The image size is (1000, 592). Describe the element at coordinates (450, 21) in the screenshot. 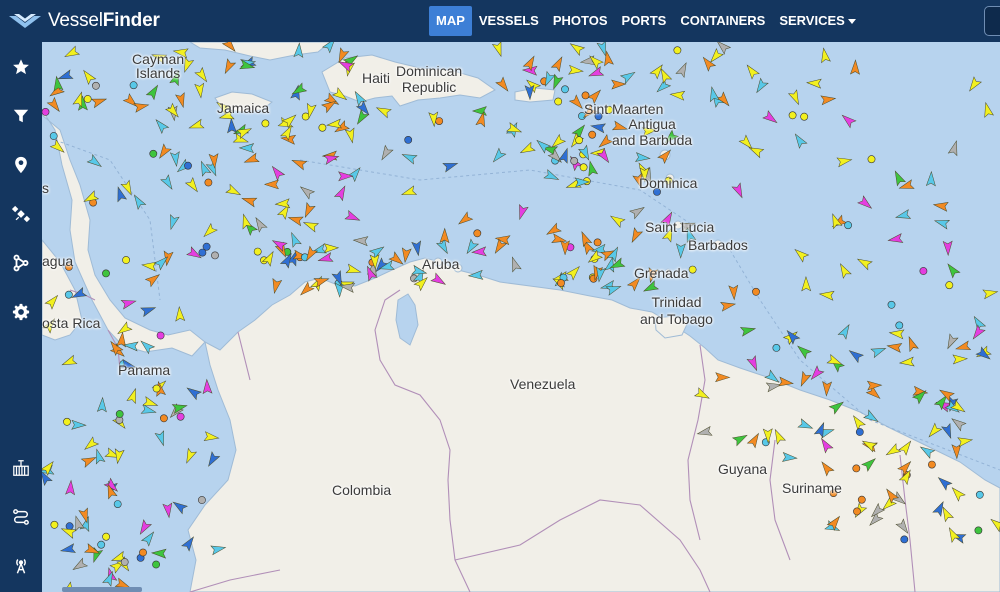

I see `nav-map: MAP` at that location.